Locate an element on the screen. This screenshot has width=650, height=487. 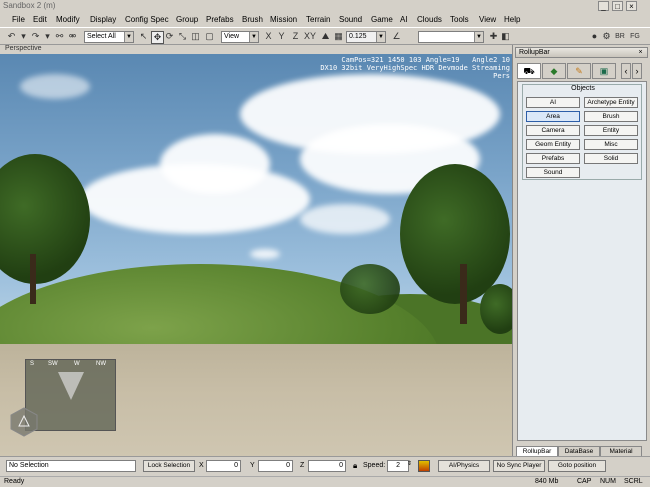
menu-help: Help is located at coordinates (512, 19).